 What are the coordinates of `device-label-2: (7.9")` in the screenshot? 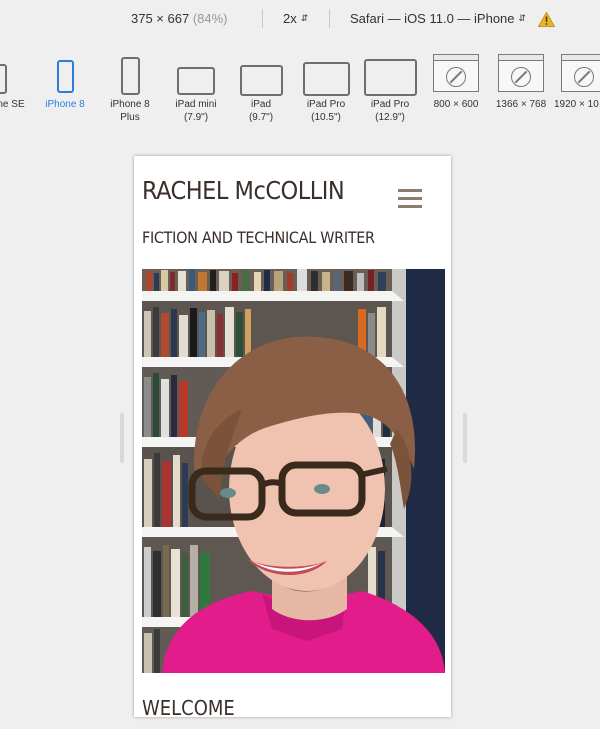 It's located at (196, 117).